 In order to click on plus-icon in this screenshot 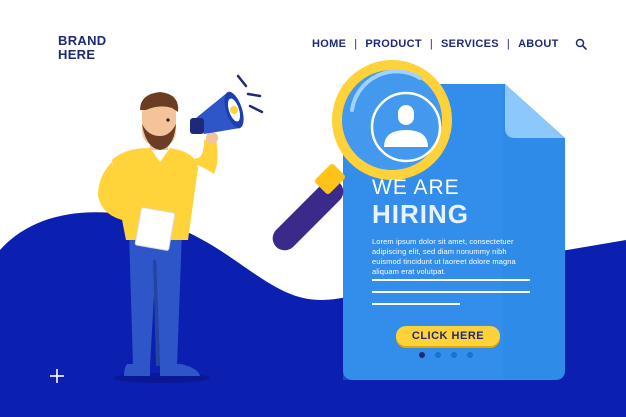, I will do `click(57, 376)`.